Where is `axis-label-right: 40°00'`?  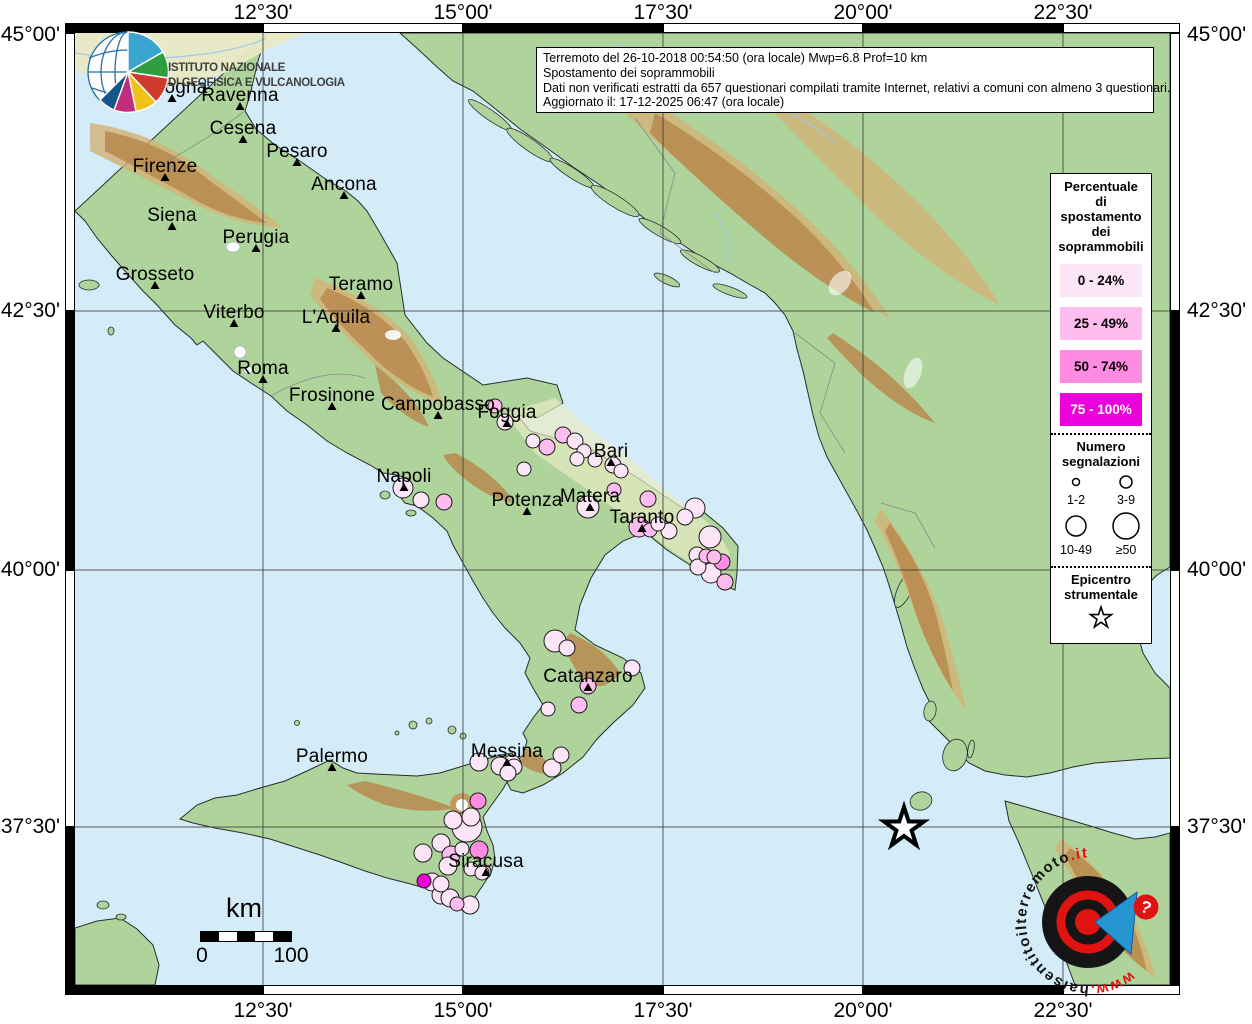
axis-label-right: 40°00' is located at coordinates (1217, 569).